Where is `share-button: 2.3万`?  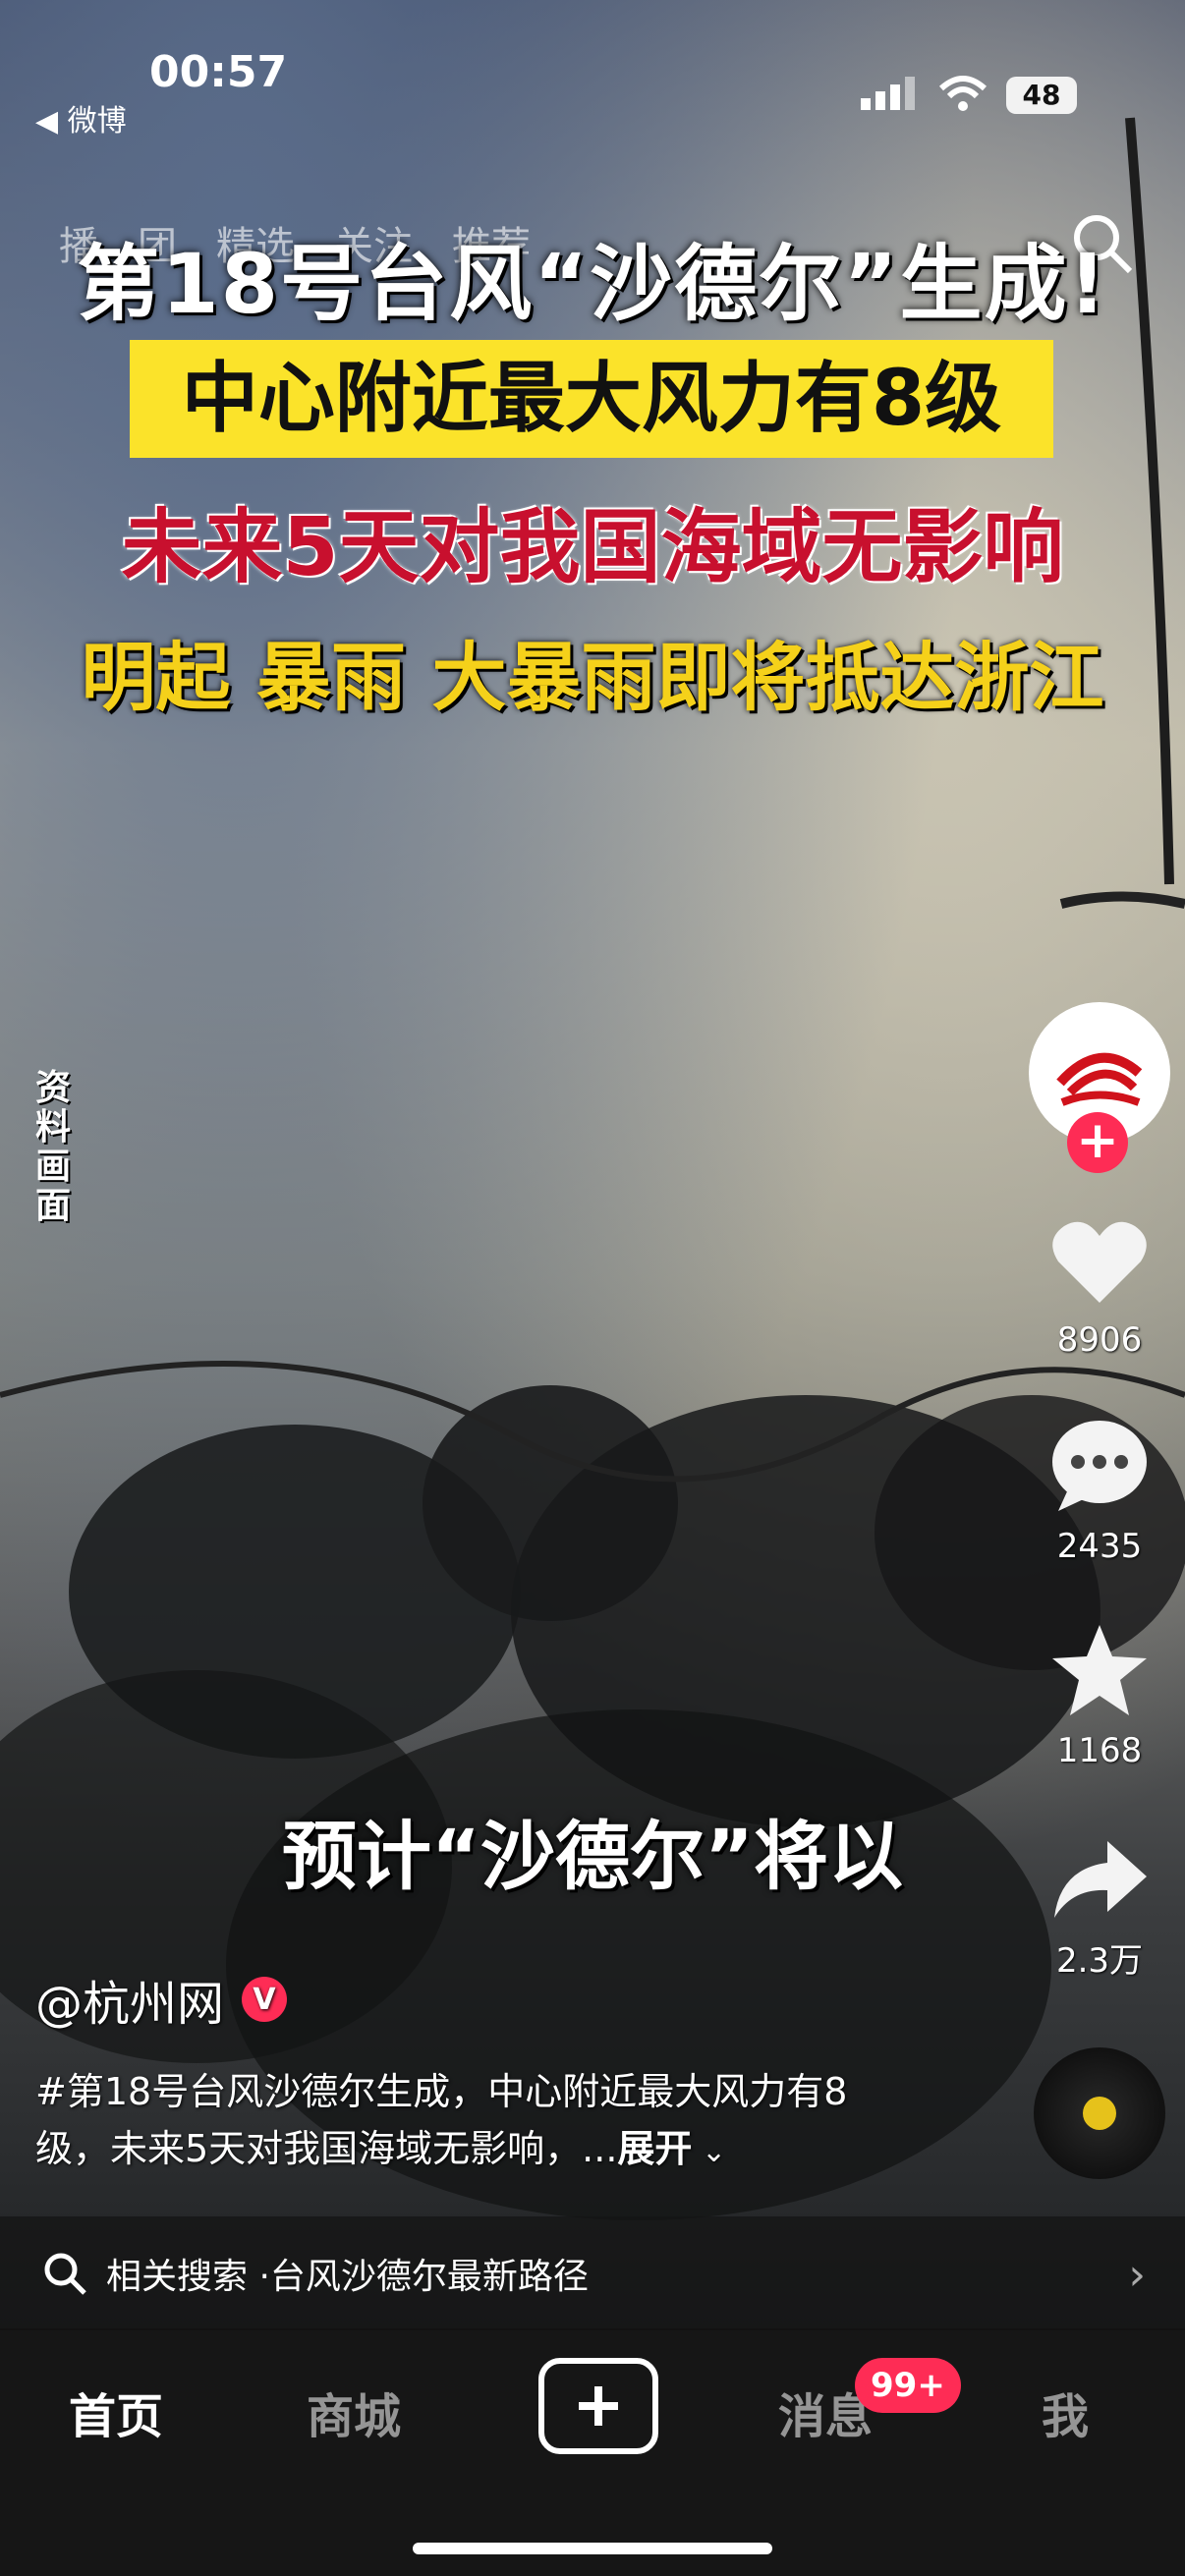
share-button: 2.3万 is located at coordinates (1100, 1911).